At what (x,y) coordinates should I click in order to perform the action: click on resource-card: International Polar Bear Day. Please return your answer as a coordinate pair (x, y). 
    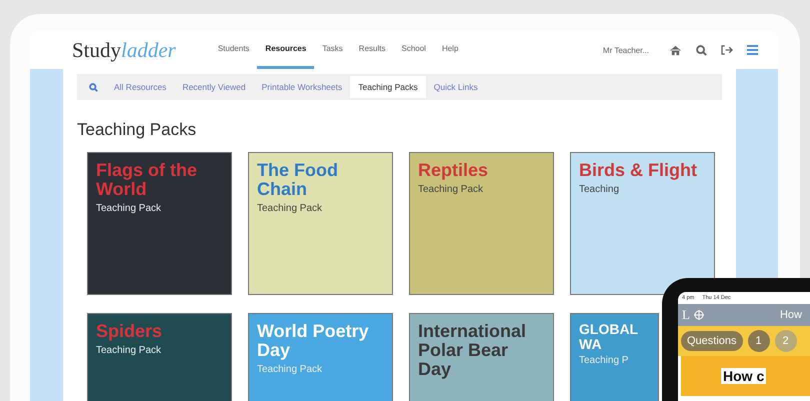
    Looking at the image, I should click on (481, 357).